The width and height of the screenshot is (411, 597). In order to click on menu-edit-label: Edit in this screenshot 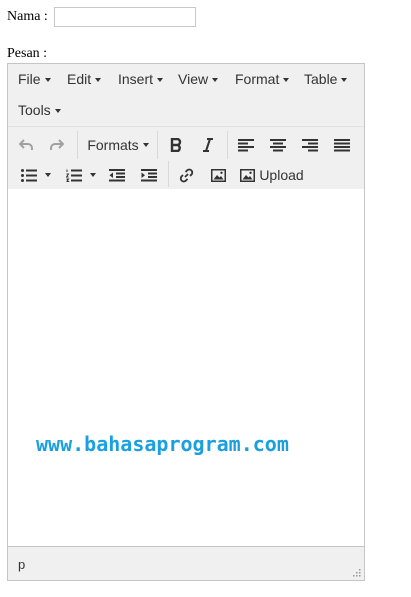, I will do `click(79, 79)`.